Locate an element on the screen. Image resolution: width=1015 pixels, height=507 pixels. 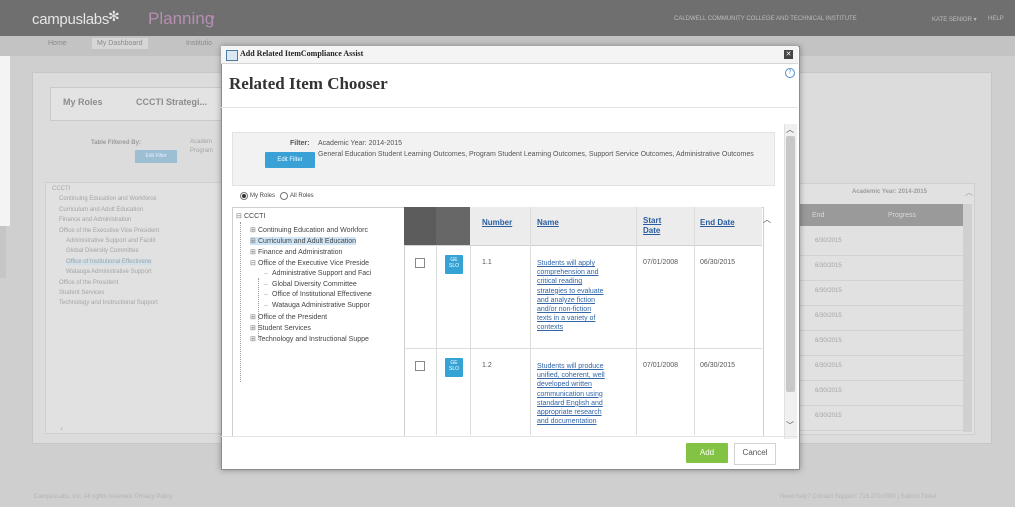
grid-scroll-thumb is located at coordinates (3, 252).